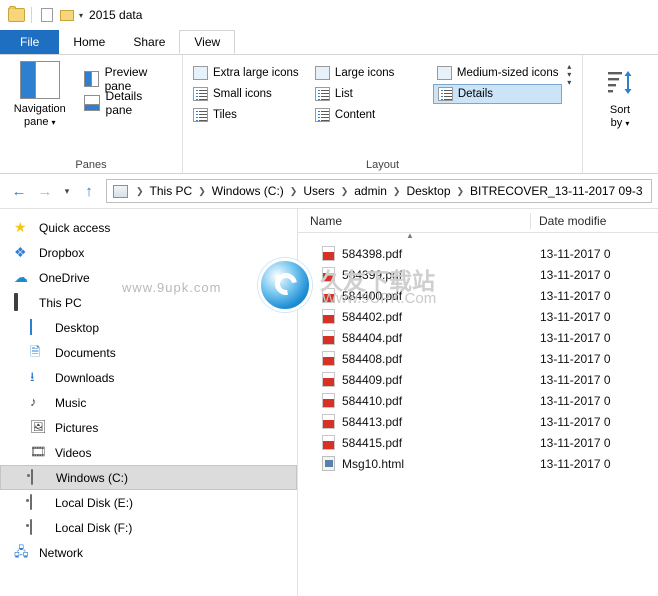 The width and height of the screenshot is (658, 596). What do you see at coordinates (148, 327) in the screenshot?
I see `sidebar-item-desktop: Desktop` at bounding box center [148, 327].